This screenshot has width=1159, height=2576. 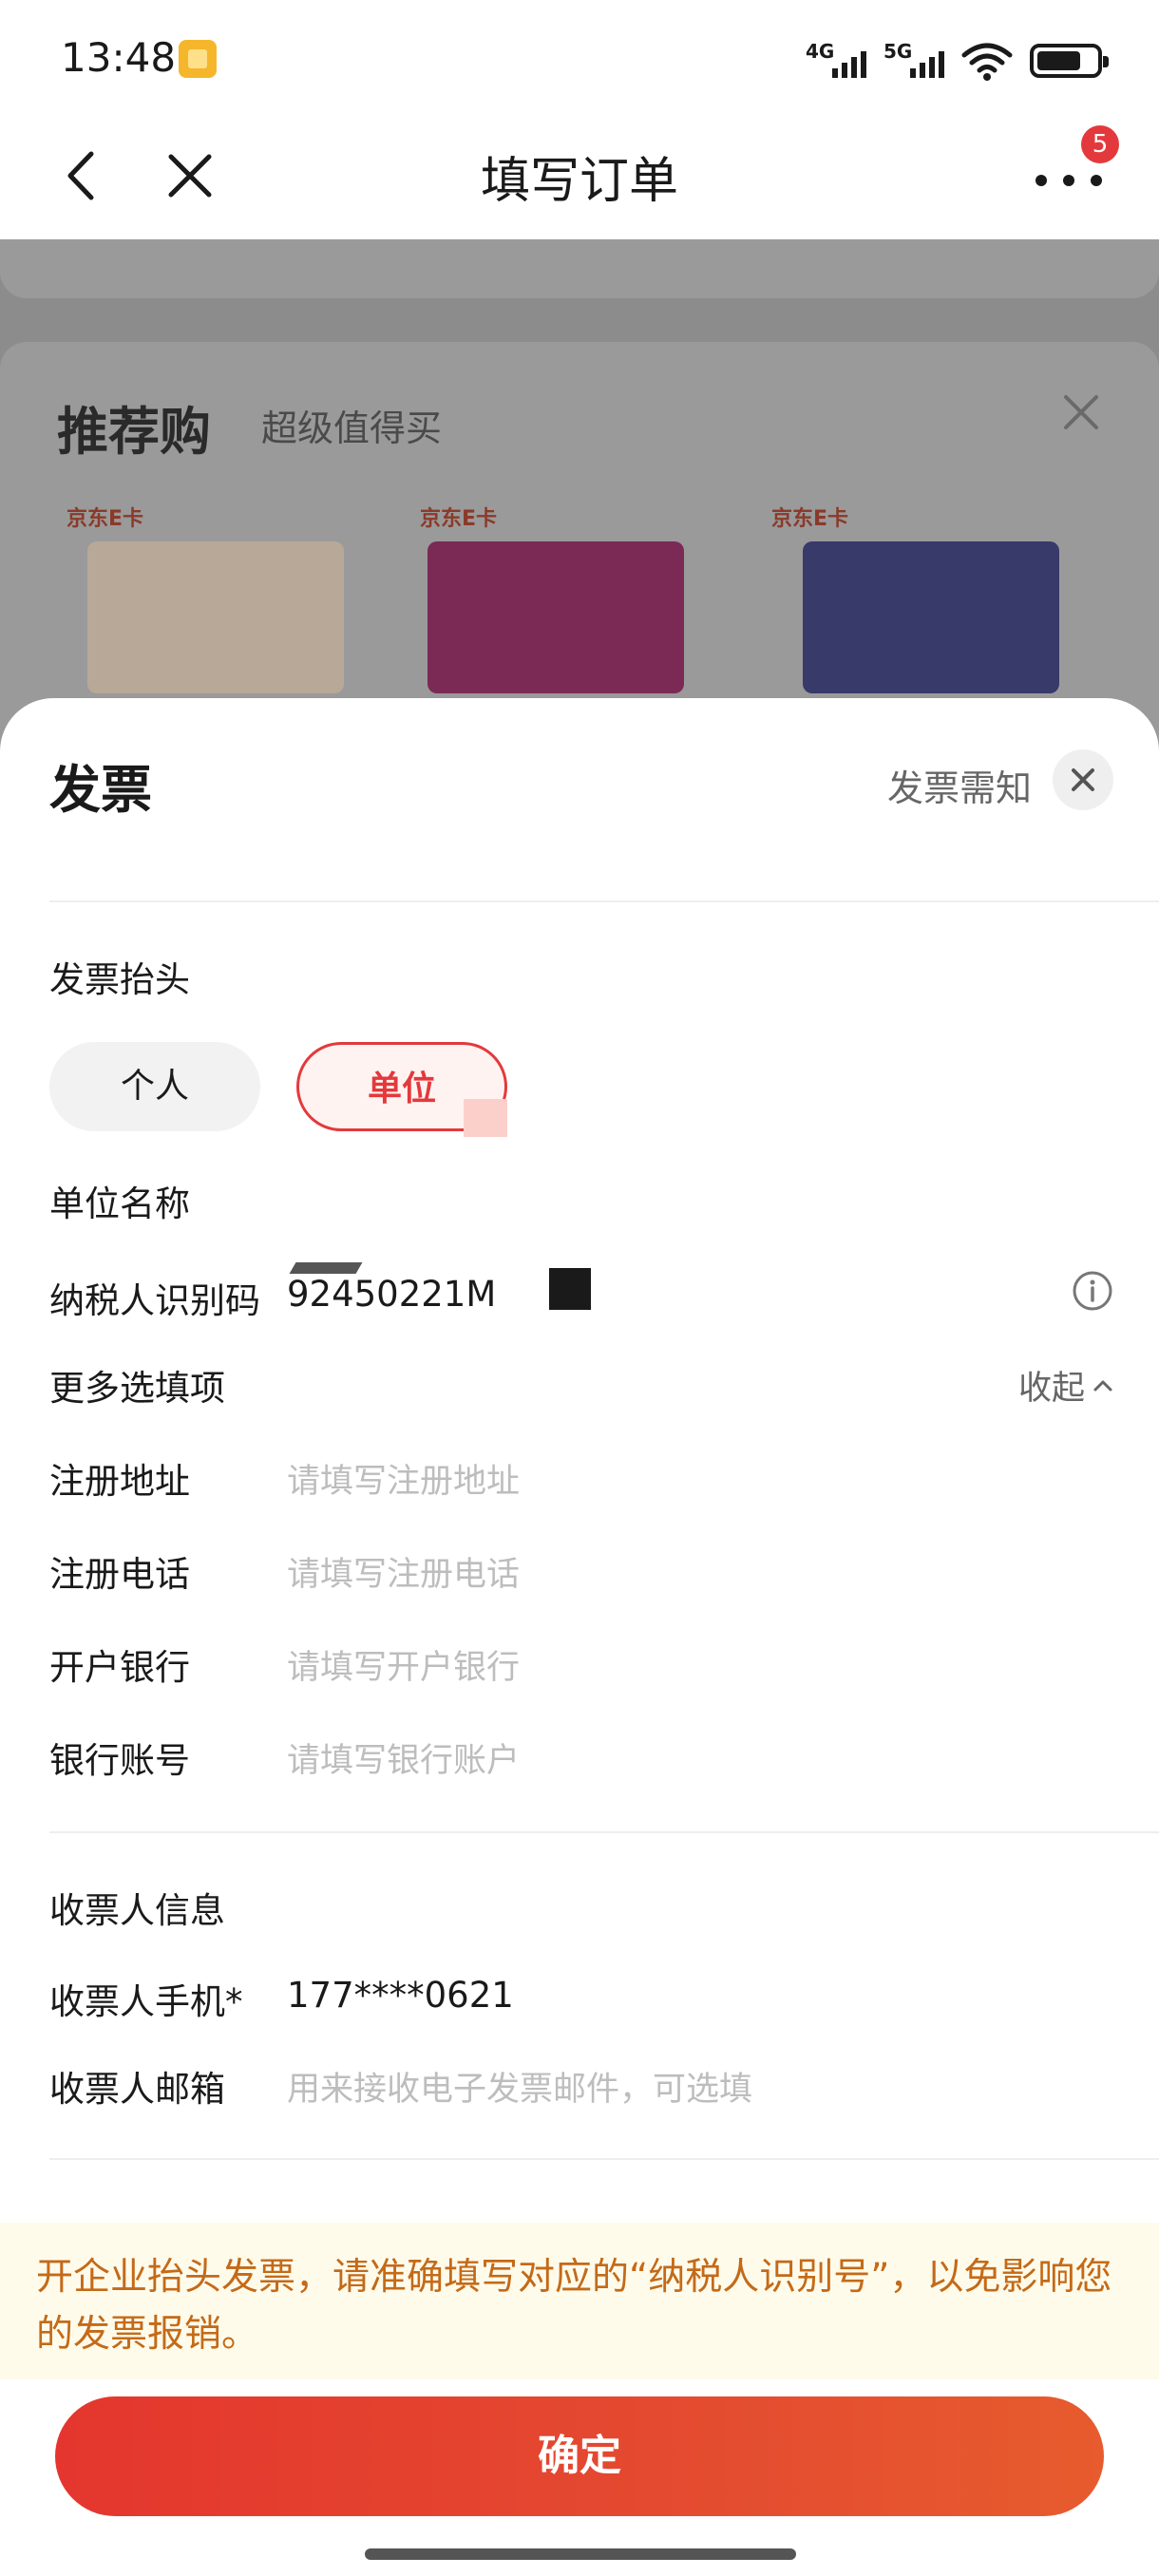 What do you see at coordinates (403, 1664) in the screenshot?
I see `bank-input: 请填写开户银行` at bounding box center [403, 1664].